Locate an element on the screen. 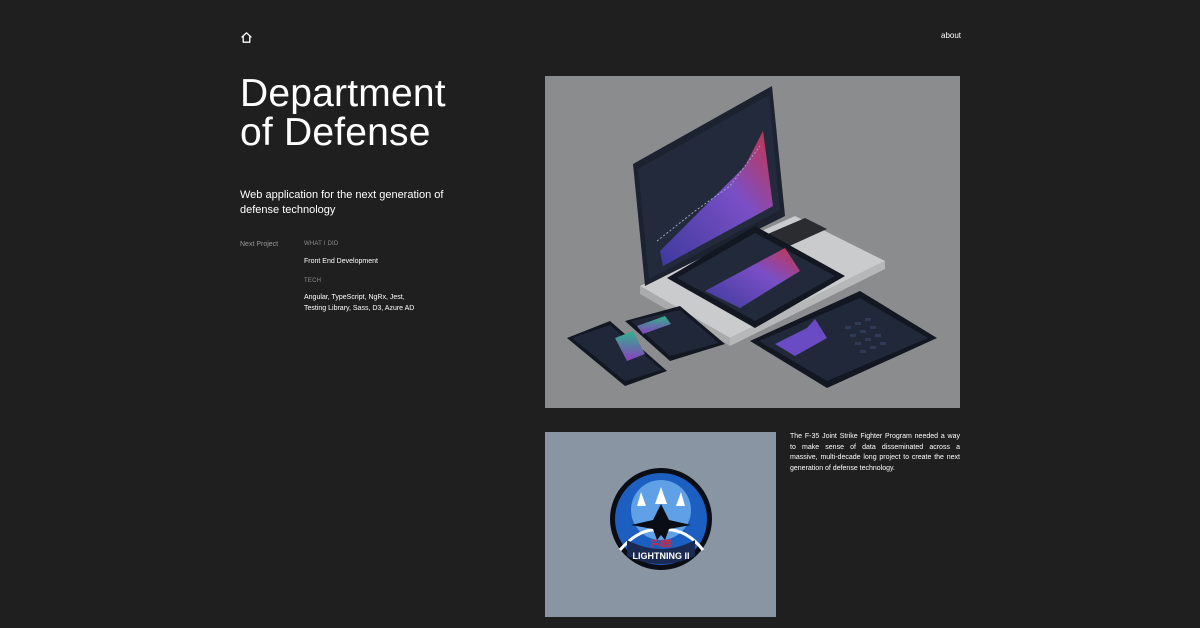  page-title: Department of Defense is located at coordinates (343, 113).